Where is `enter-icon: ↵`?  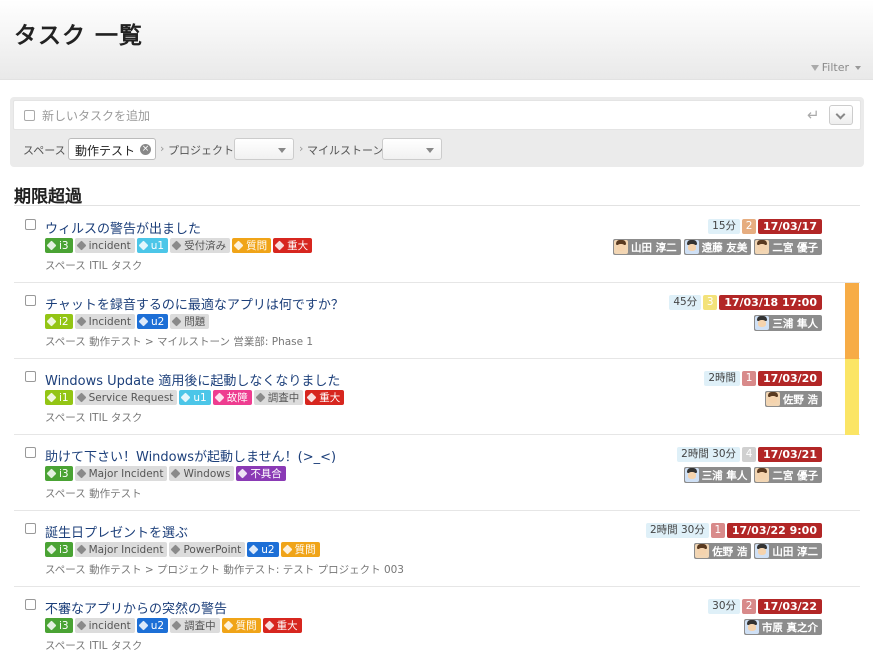
enter-icon: ↵ is located at coordinates (813, 115).